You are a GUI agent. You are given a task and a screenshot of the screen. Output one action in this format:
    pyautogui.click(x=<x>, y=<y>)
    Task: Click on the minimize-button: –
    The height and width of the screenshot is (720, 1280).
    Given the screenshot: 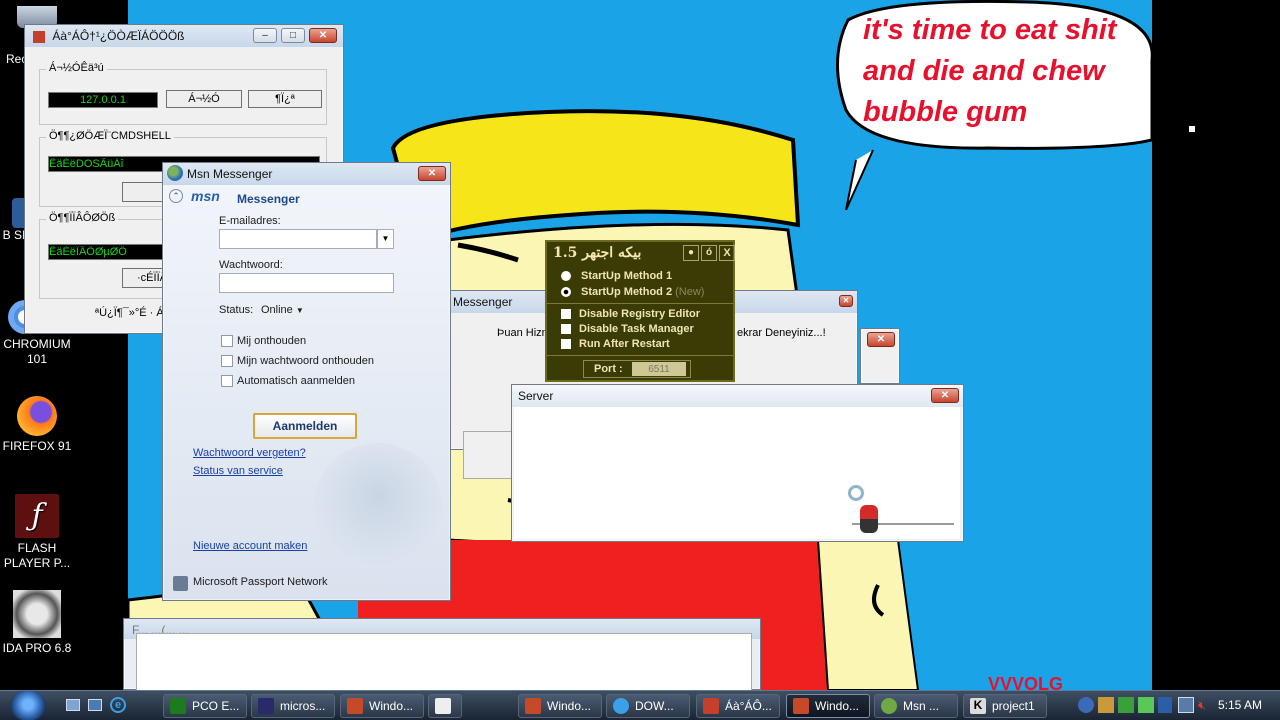 What is the action you would take?
    pyautogui.click(x=265, y=35)
    